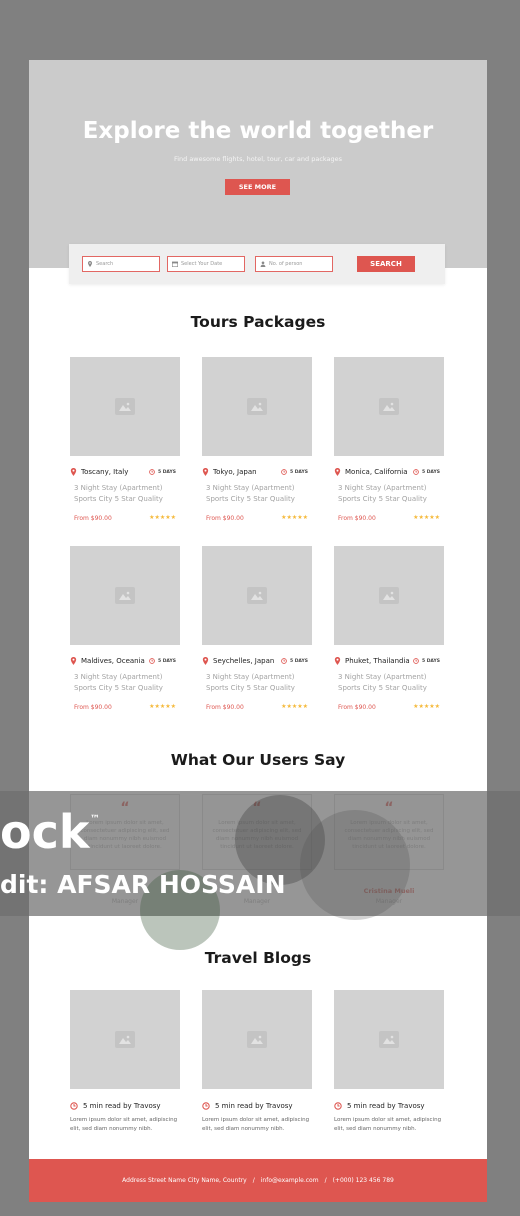 This screenshot has height=1216, width=520. What do you see at coordinates (244, 661) in the screenshot?
I see `tour-location-label: Seychelles, Japan` at bounding box center [244, 661].